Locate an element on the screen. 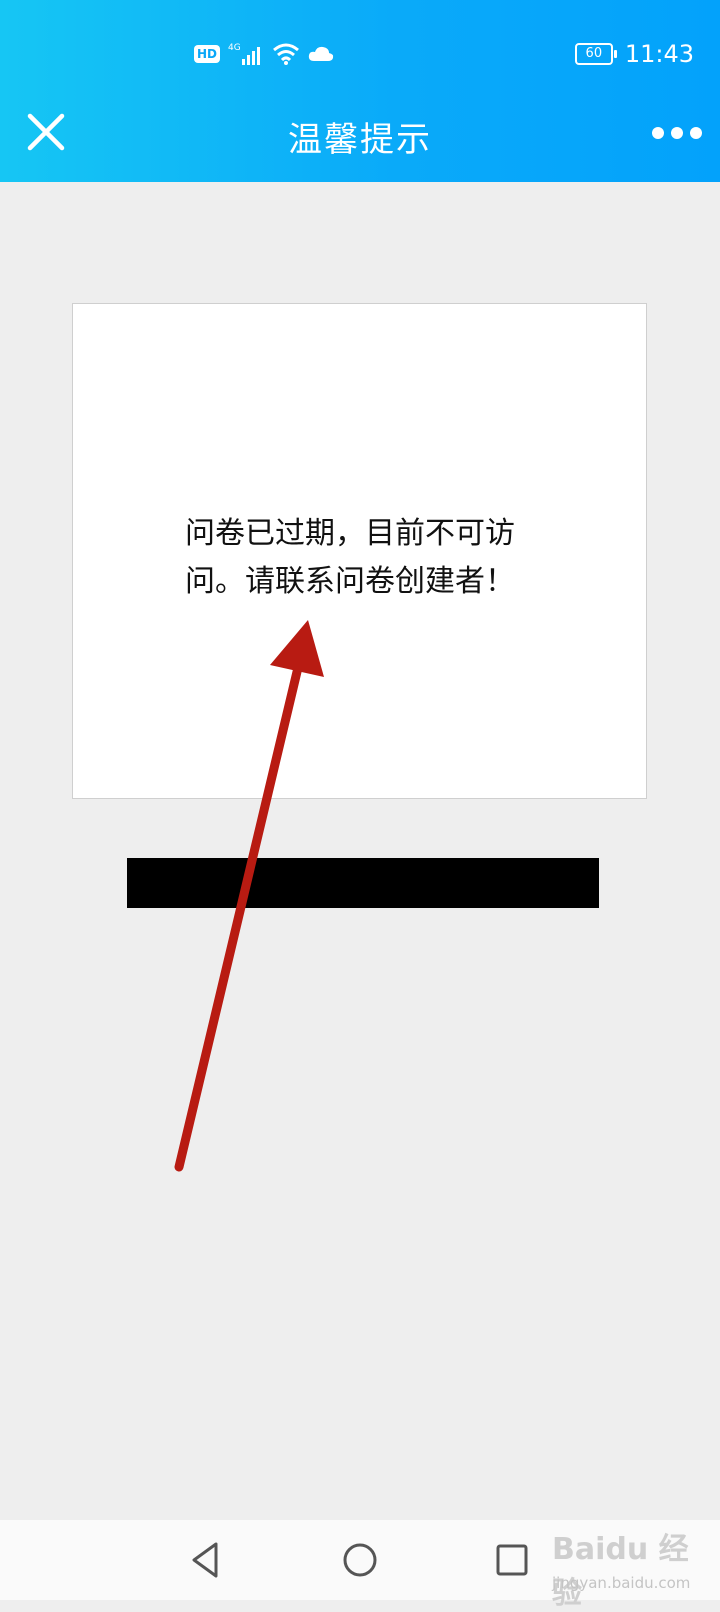 This screenshot has width=720, height=1612. watermark-url: jingyan.baidu.com is located at coordinates (621, 1583).